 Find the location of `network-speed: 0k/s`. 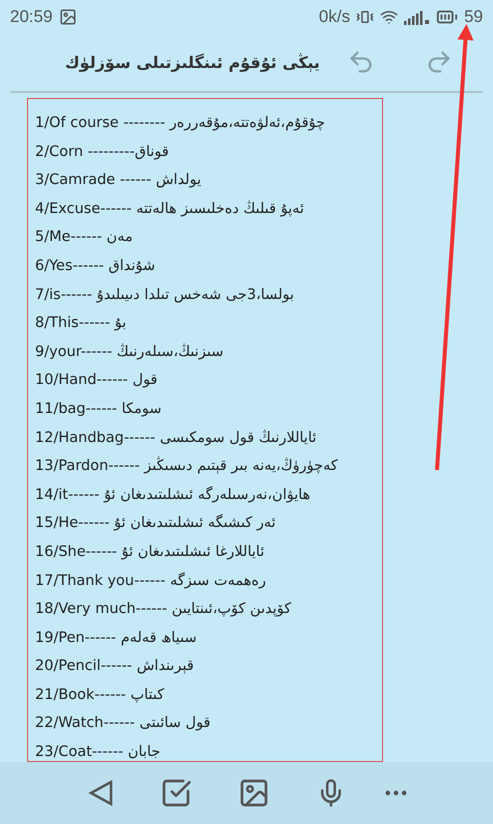

network-speed: 0k/s is located at coordinates (334, 16).